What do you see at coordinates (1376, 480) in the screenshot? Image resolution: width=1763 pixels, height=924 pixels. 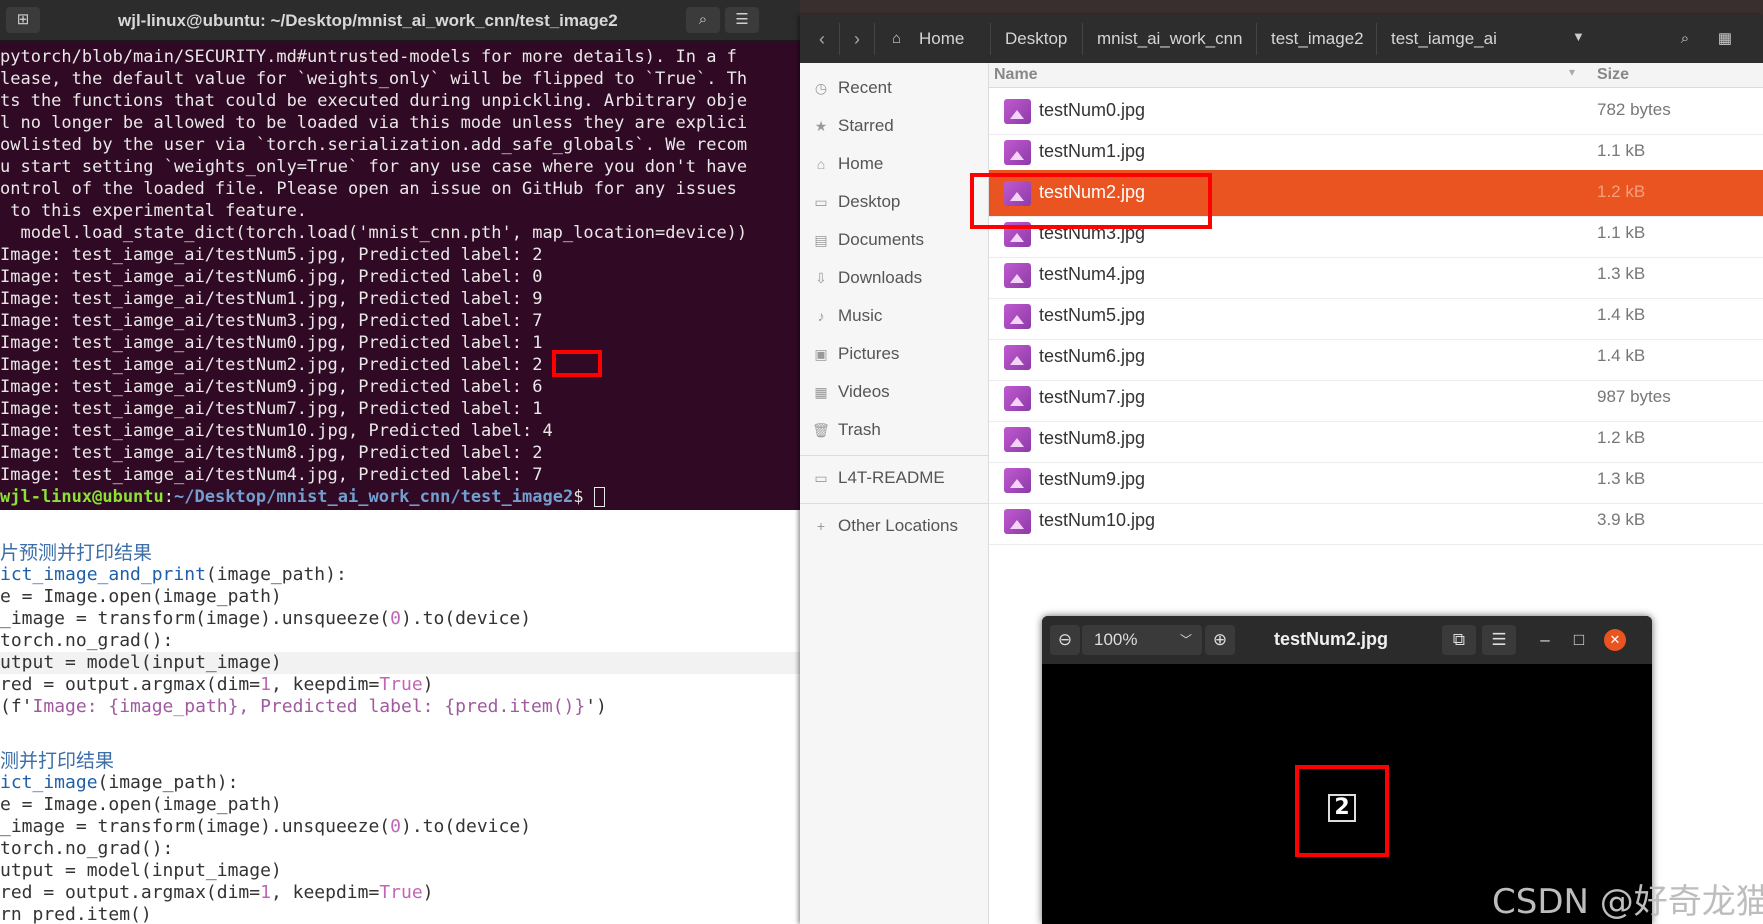 I see `file-row: testNum9.jpg 1.3 kB` at bounding box center [1376, 480].